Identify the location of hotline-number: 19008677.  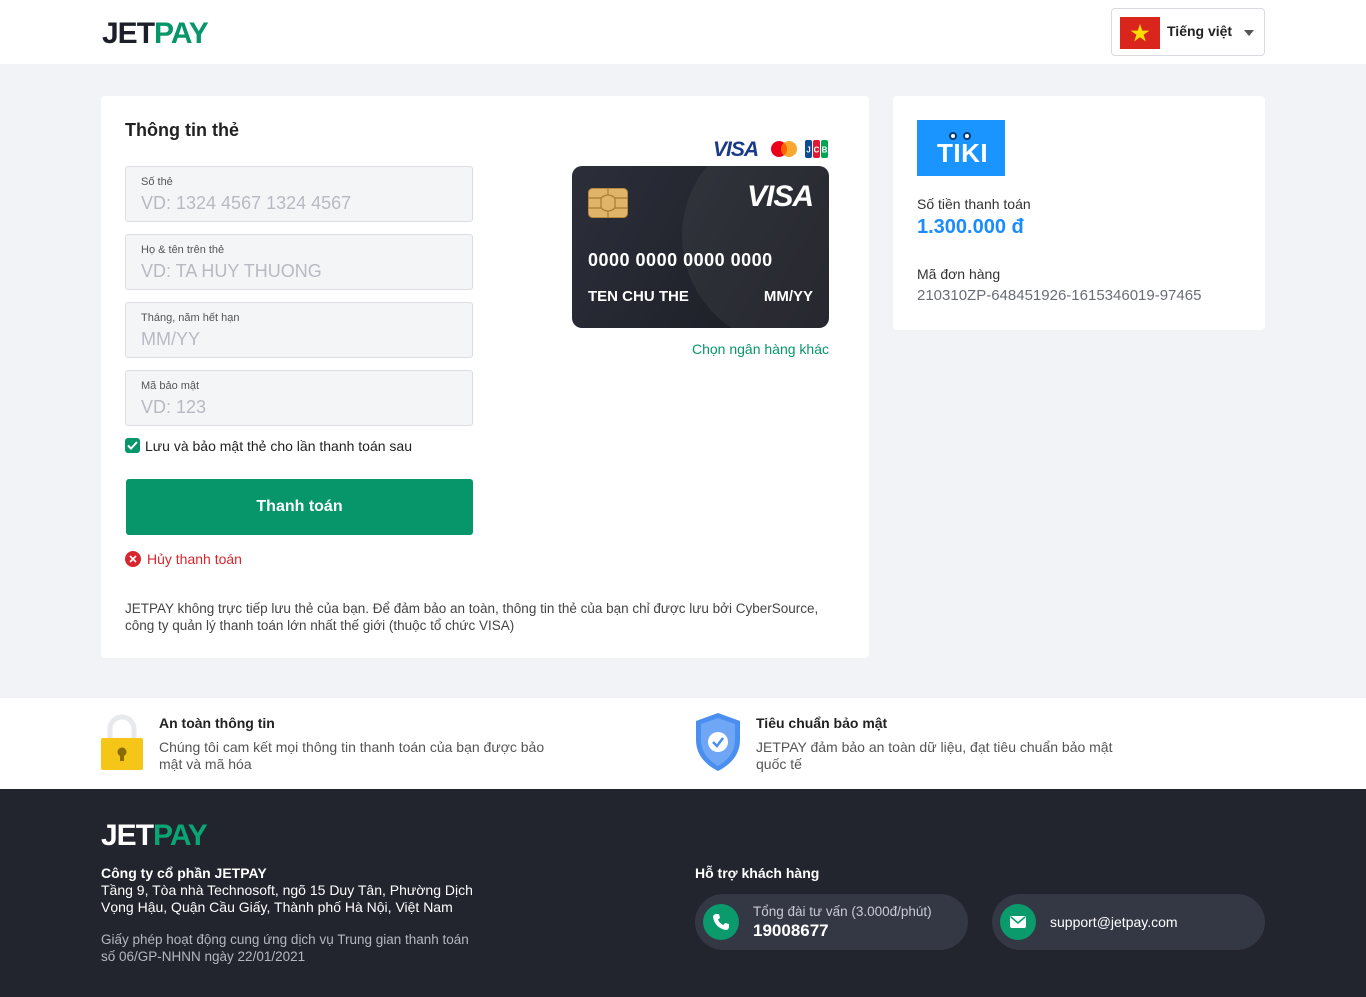
(791, 931).